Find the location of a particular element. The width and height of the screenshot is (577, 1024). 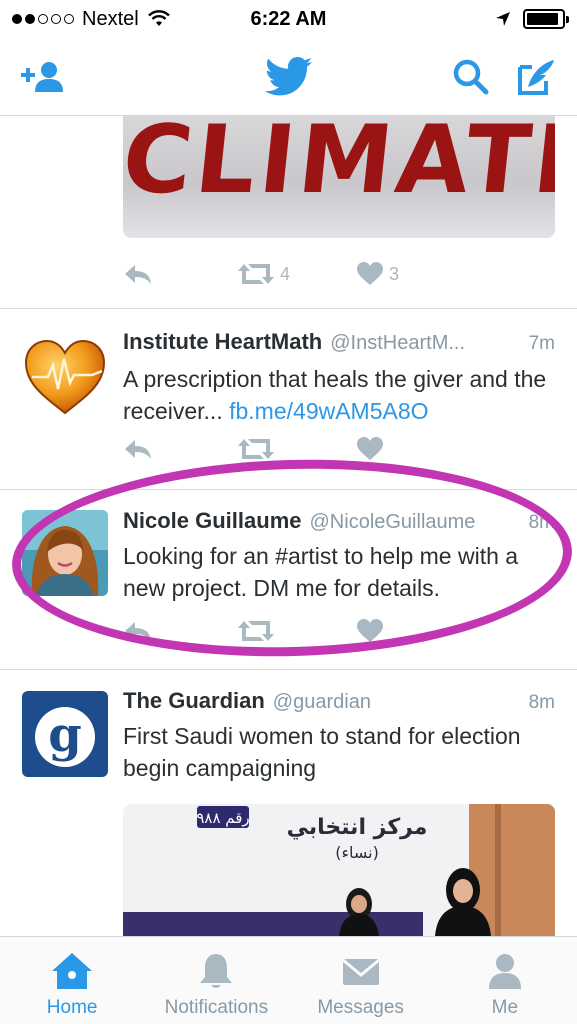

media-sign-text: مركز انتخابي is located at coordinates (357, 827).